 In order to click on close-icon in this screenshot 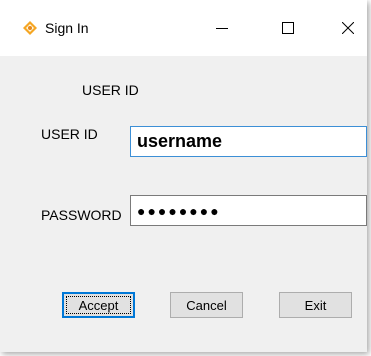, I will do `click(348, 28)`.